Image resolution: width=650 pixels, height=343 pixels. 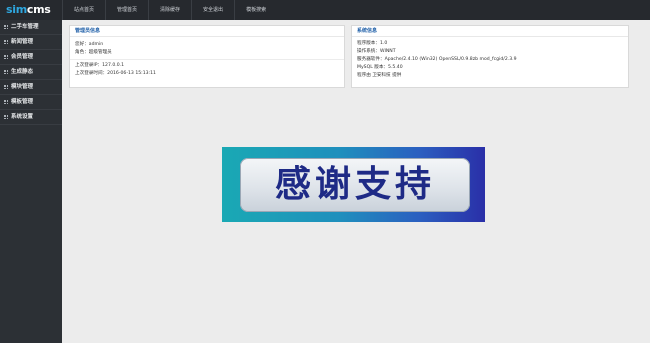 I want to click on sidebar-item-label: 模板管理, so click(x=22, y=101).